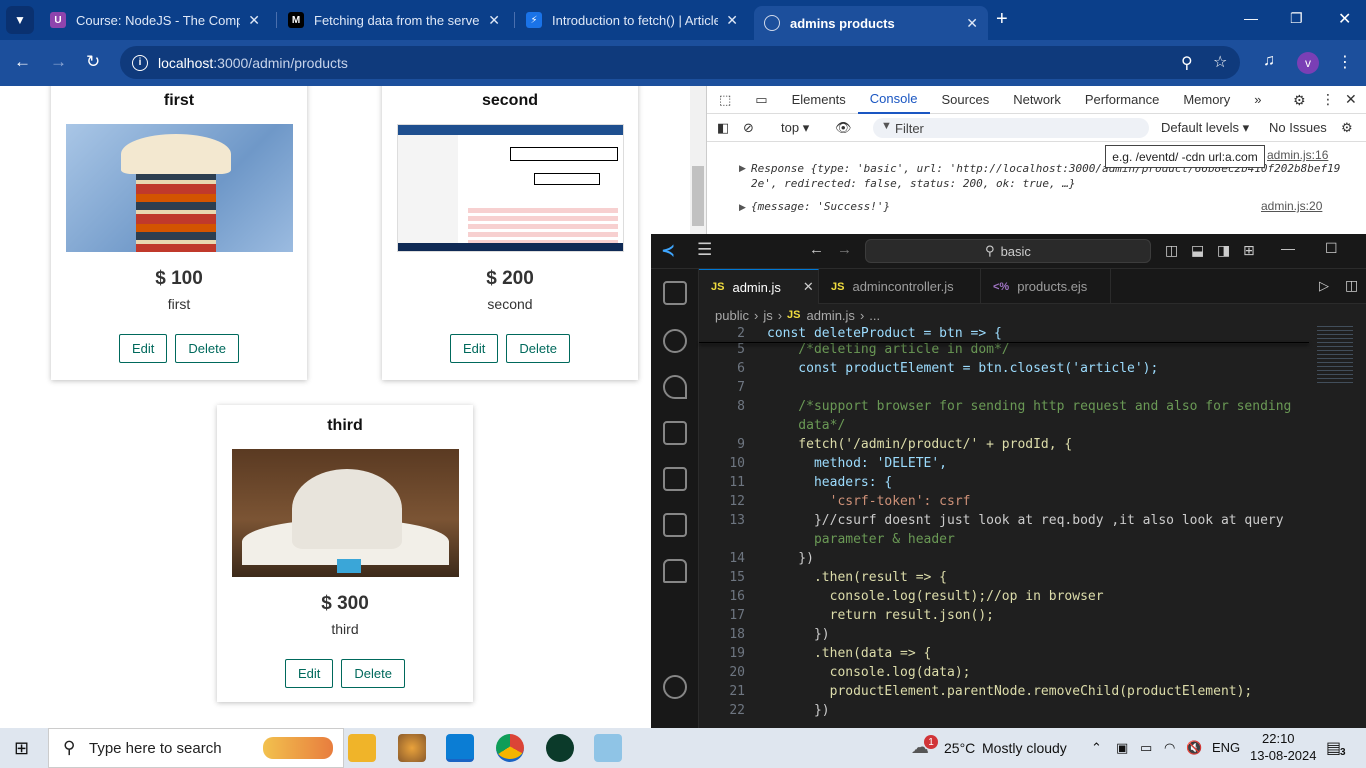  What do you see at coordinates (1249, 250) in the screenshot?
I see `customize-layout-icon: ⊞` at bounding box center [1249, 250].